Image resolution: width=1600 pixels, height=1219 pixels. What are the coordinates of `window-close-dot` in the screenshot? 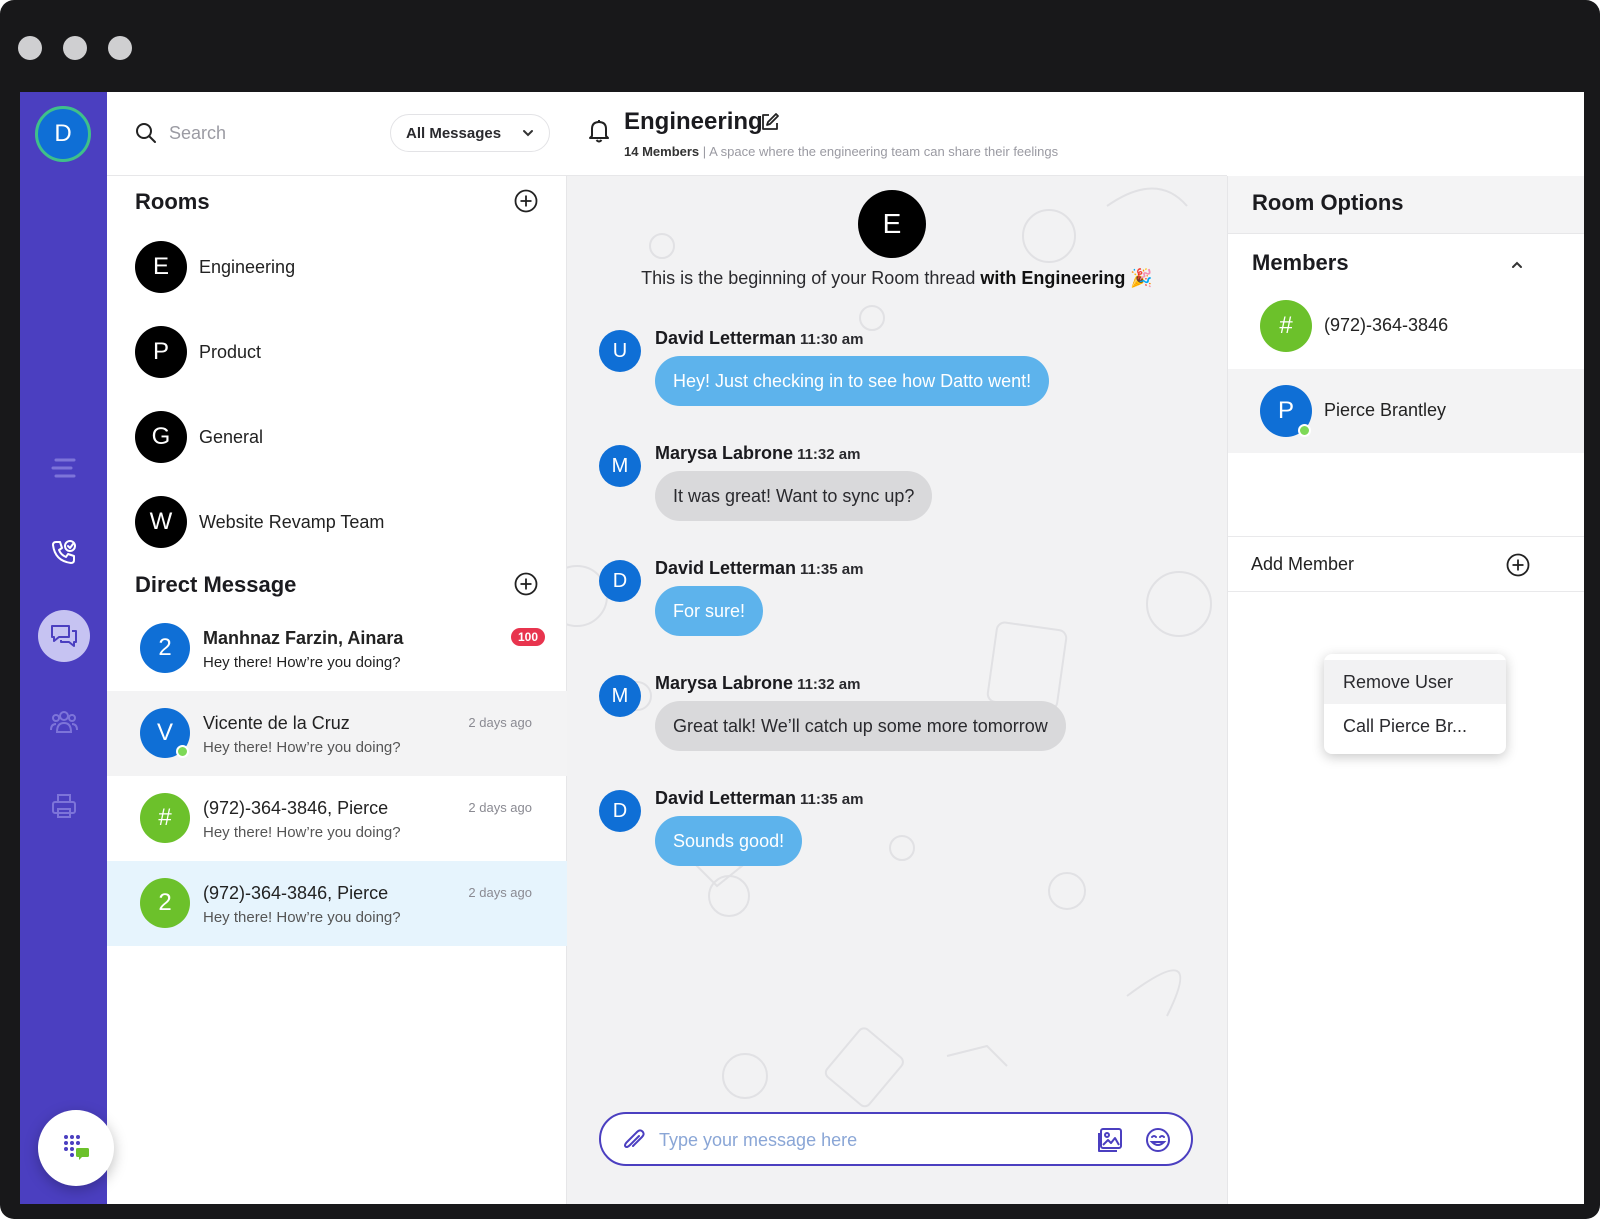 It's located at (30, 48).